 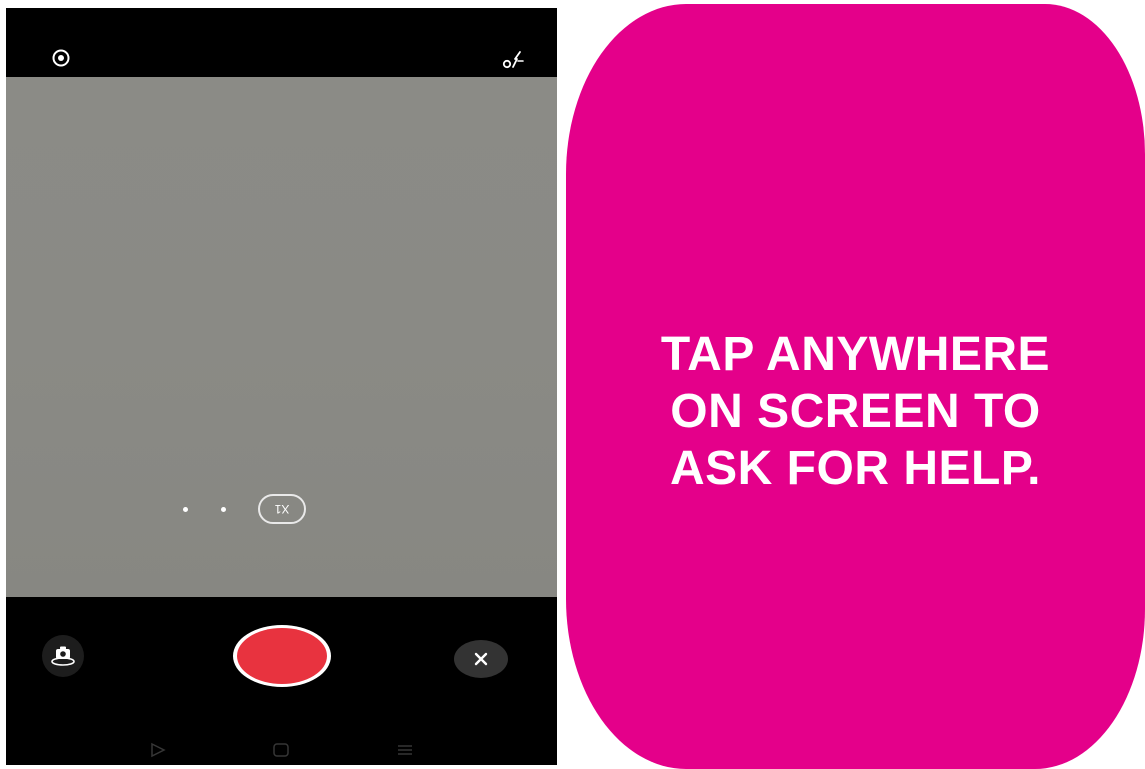 I want to click on switch-camera-button, so click(x=63, y=656).